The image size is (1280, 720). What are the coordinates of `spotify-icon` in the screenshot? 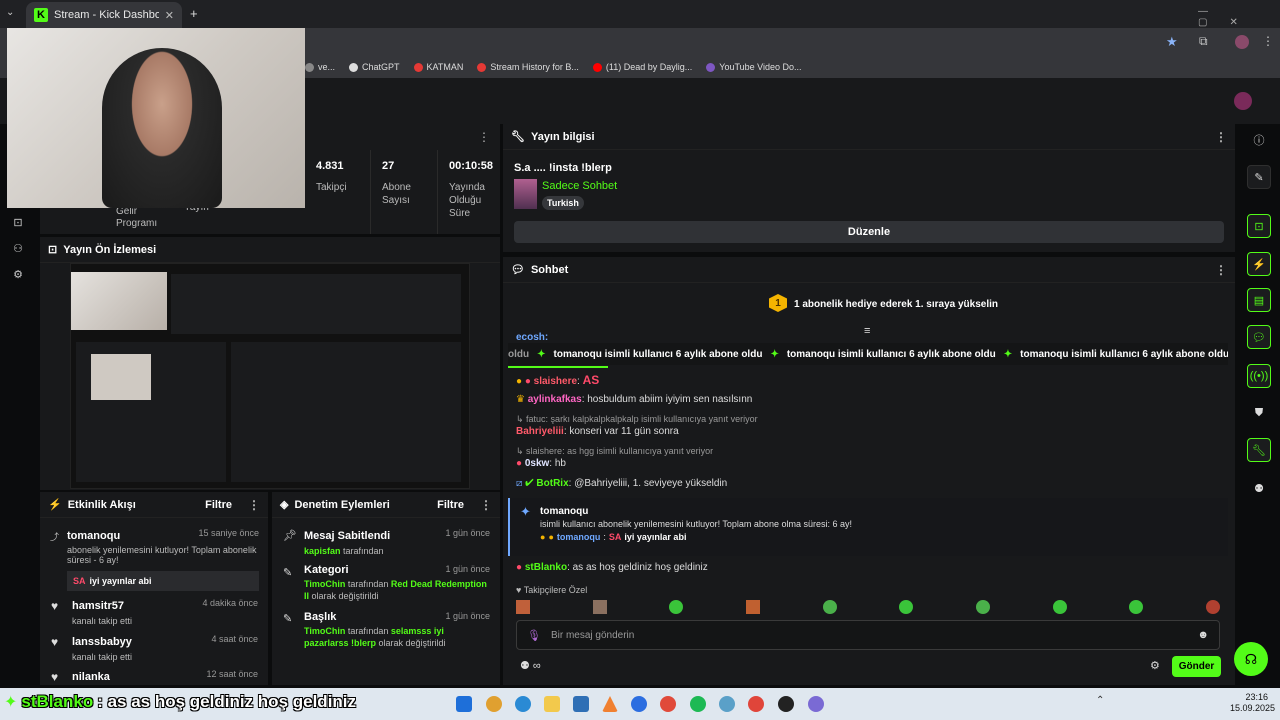 It's located at (698, 704).